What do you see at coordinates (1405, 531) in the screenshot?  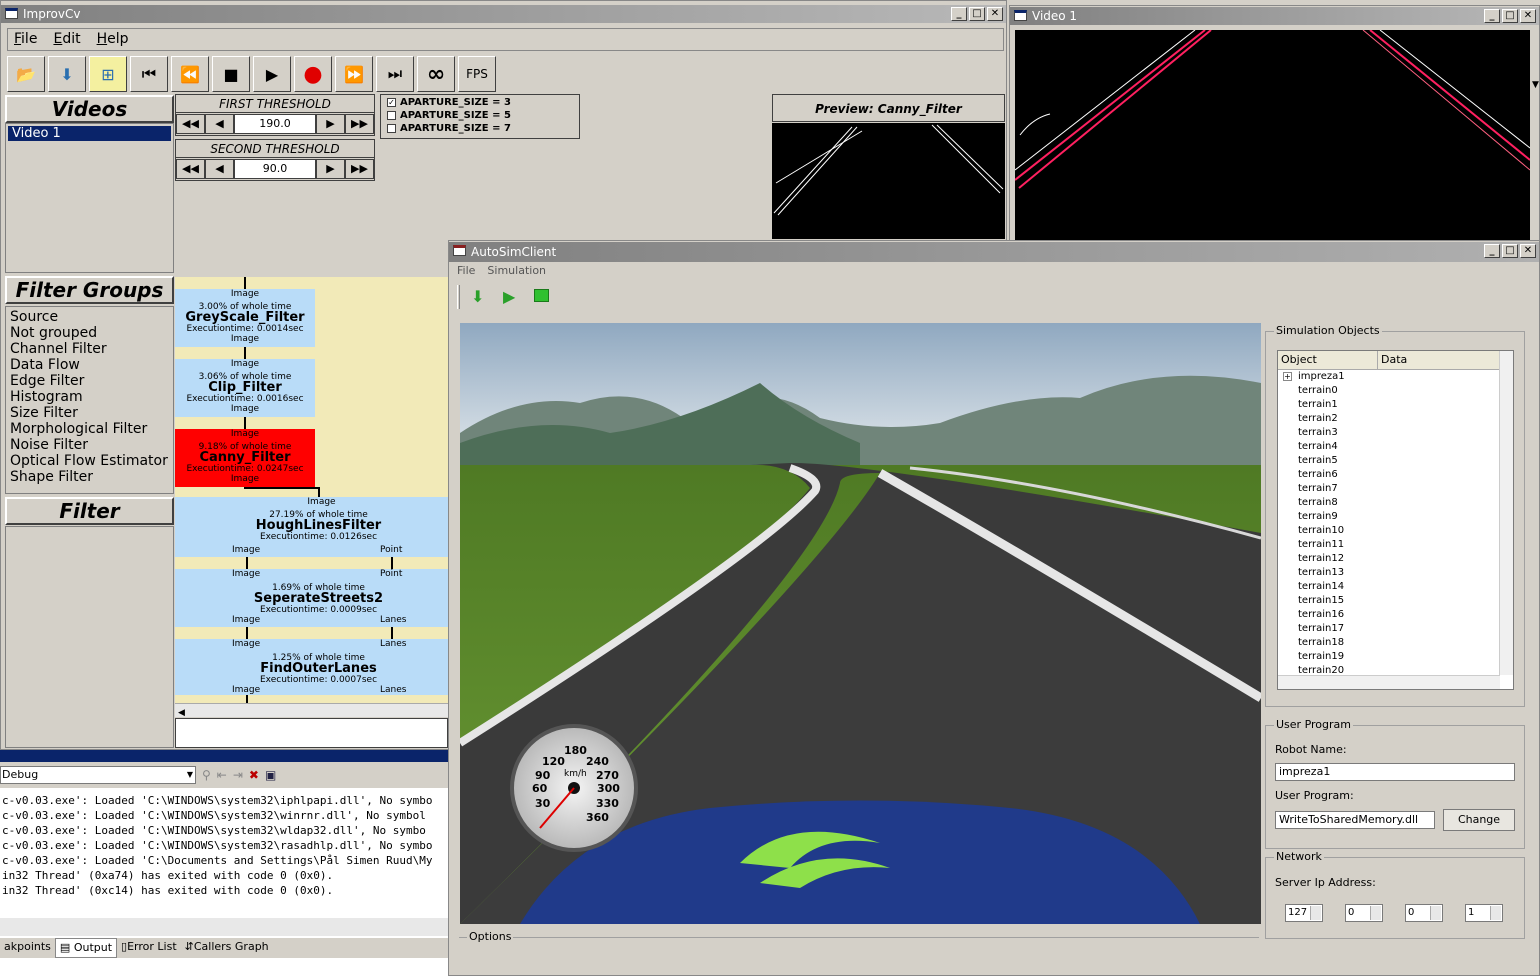 I see `tree-item: terrain10` at bounding box center [1405, 531].